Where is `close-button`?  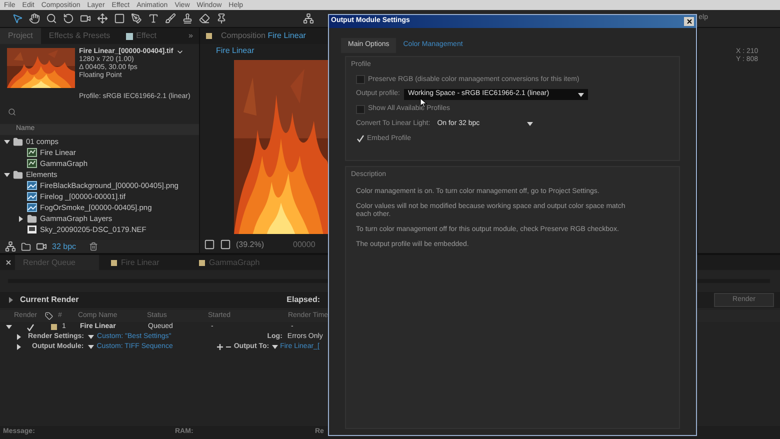
close-button is located at coordinates (689, 21).